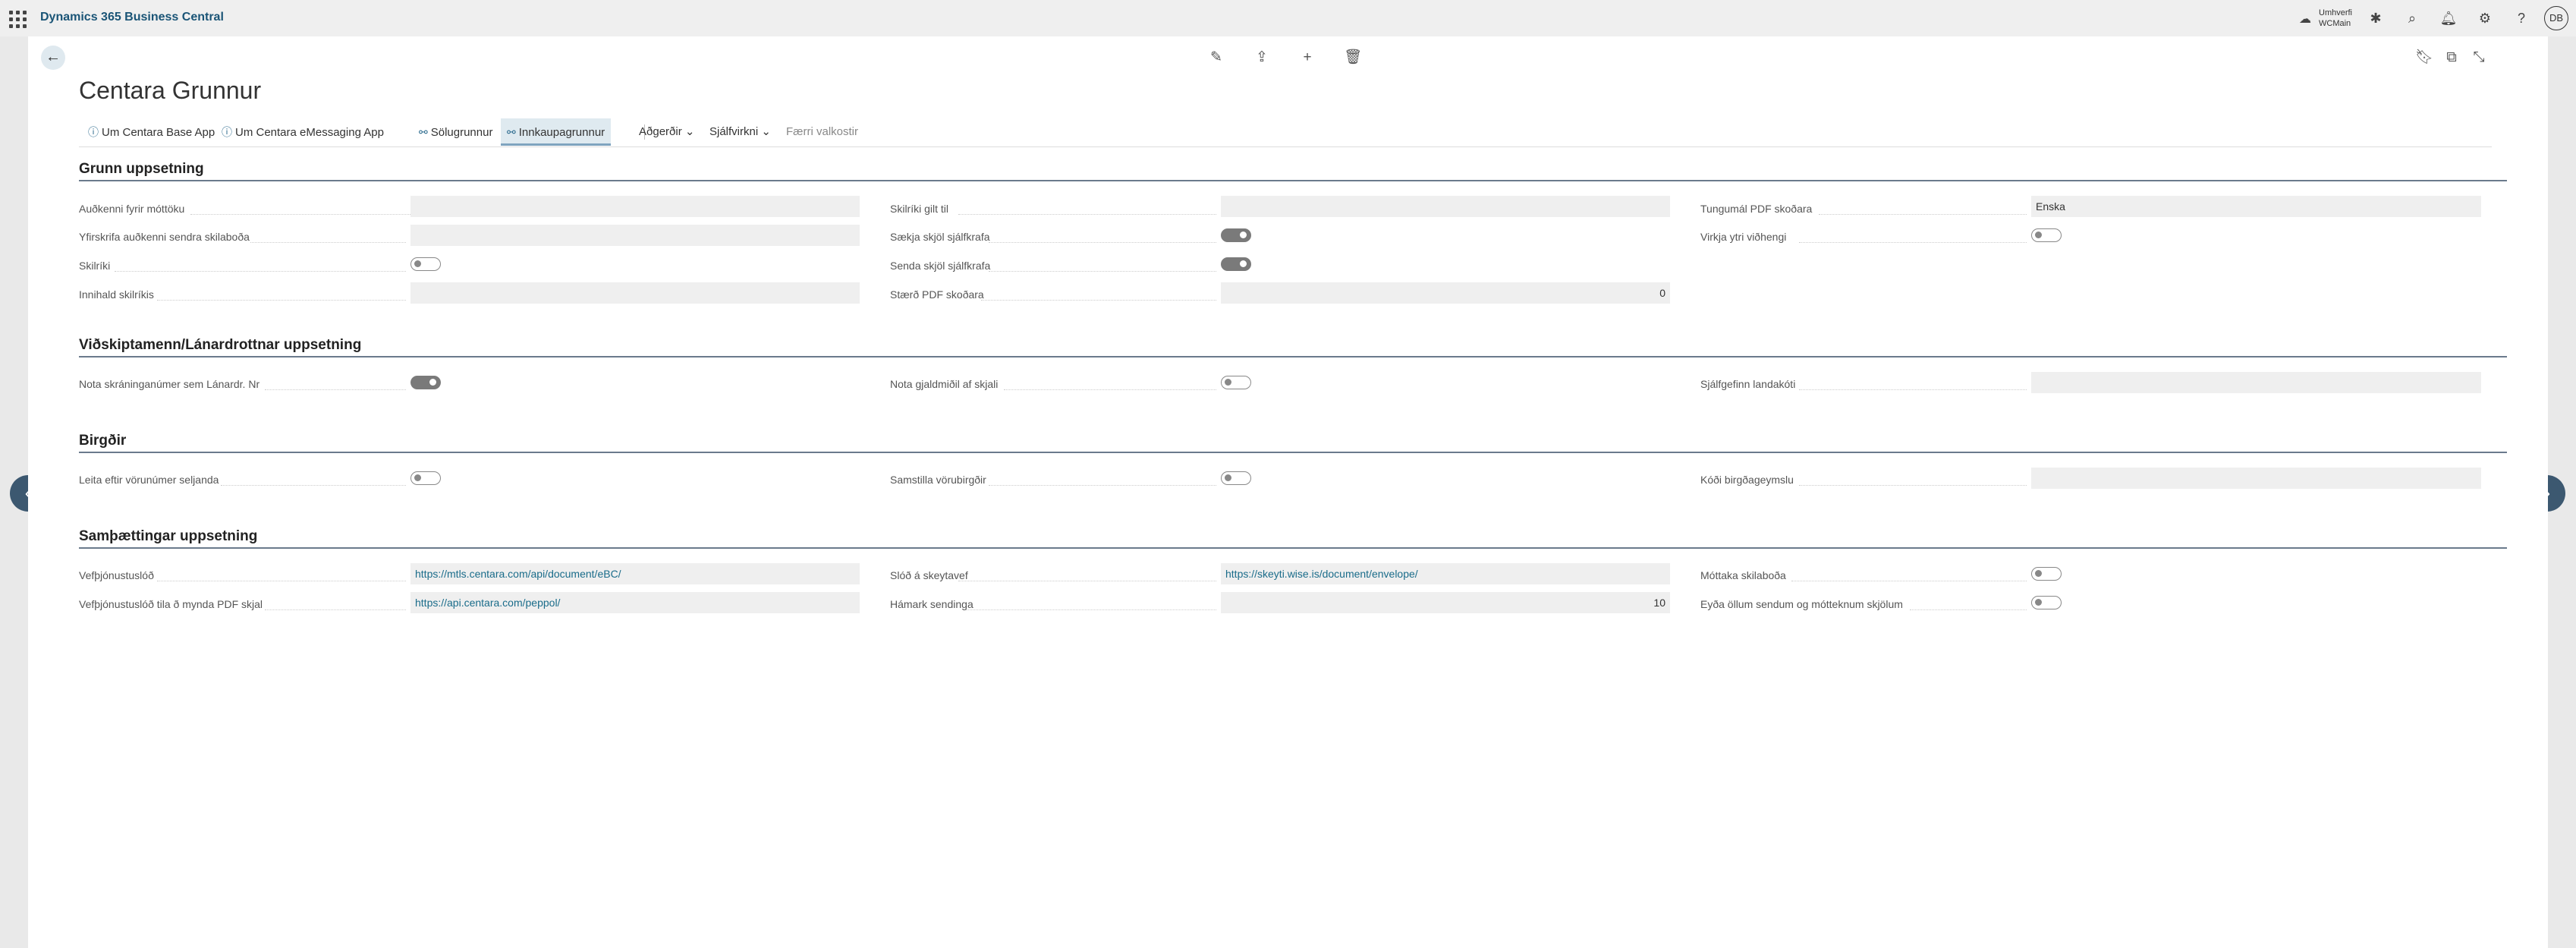 This screenshot has height=948, width=2576. Describe the element at coordinates (141, 169) in the screenshot. I see `section-title-grunn: Grunn uppsetning` at that location.